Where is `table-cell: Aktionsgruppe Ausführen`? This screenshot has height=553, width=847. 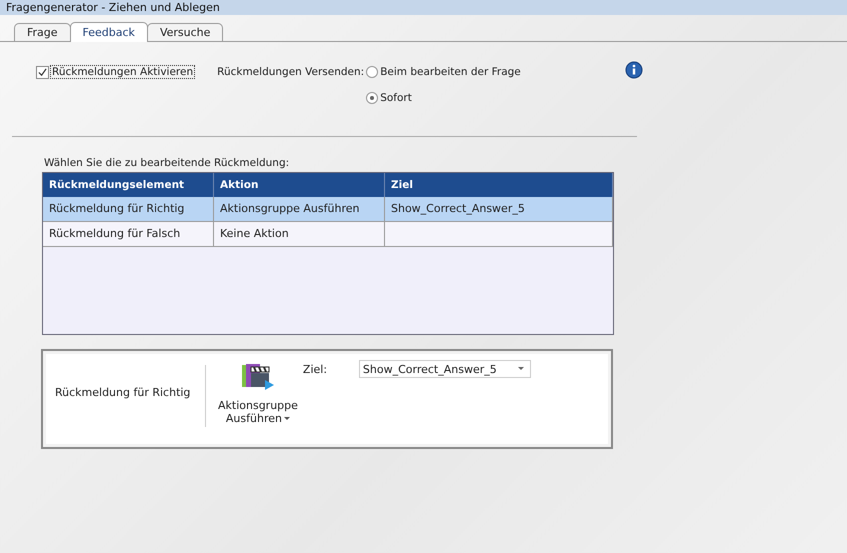
table-cell: Aktionsgruppe Ausführen is located at coordinates (290, 208).